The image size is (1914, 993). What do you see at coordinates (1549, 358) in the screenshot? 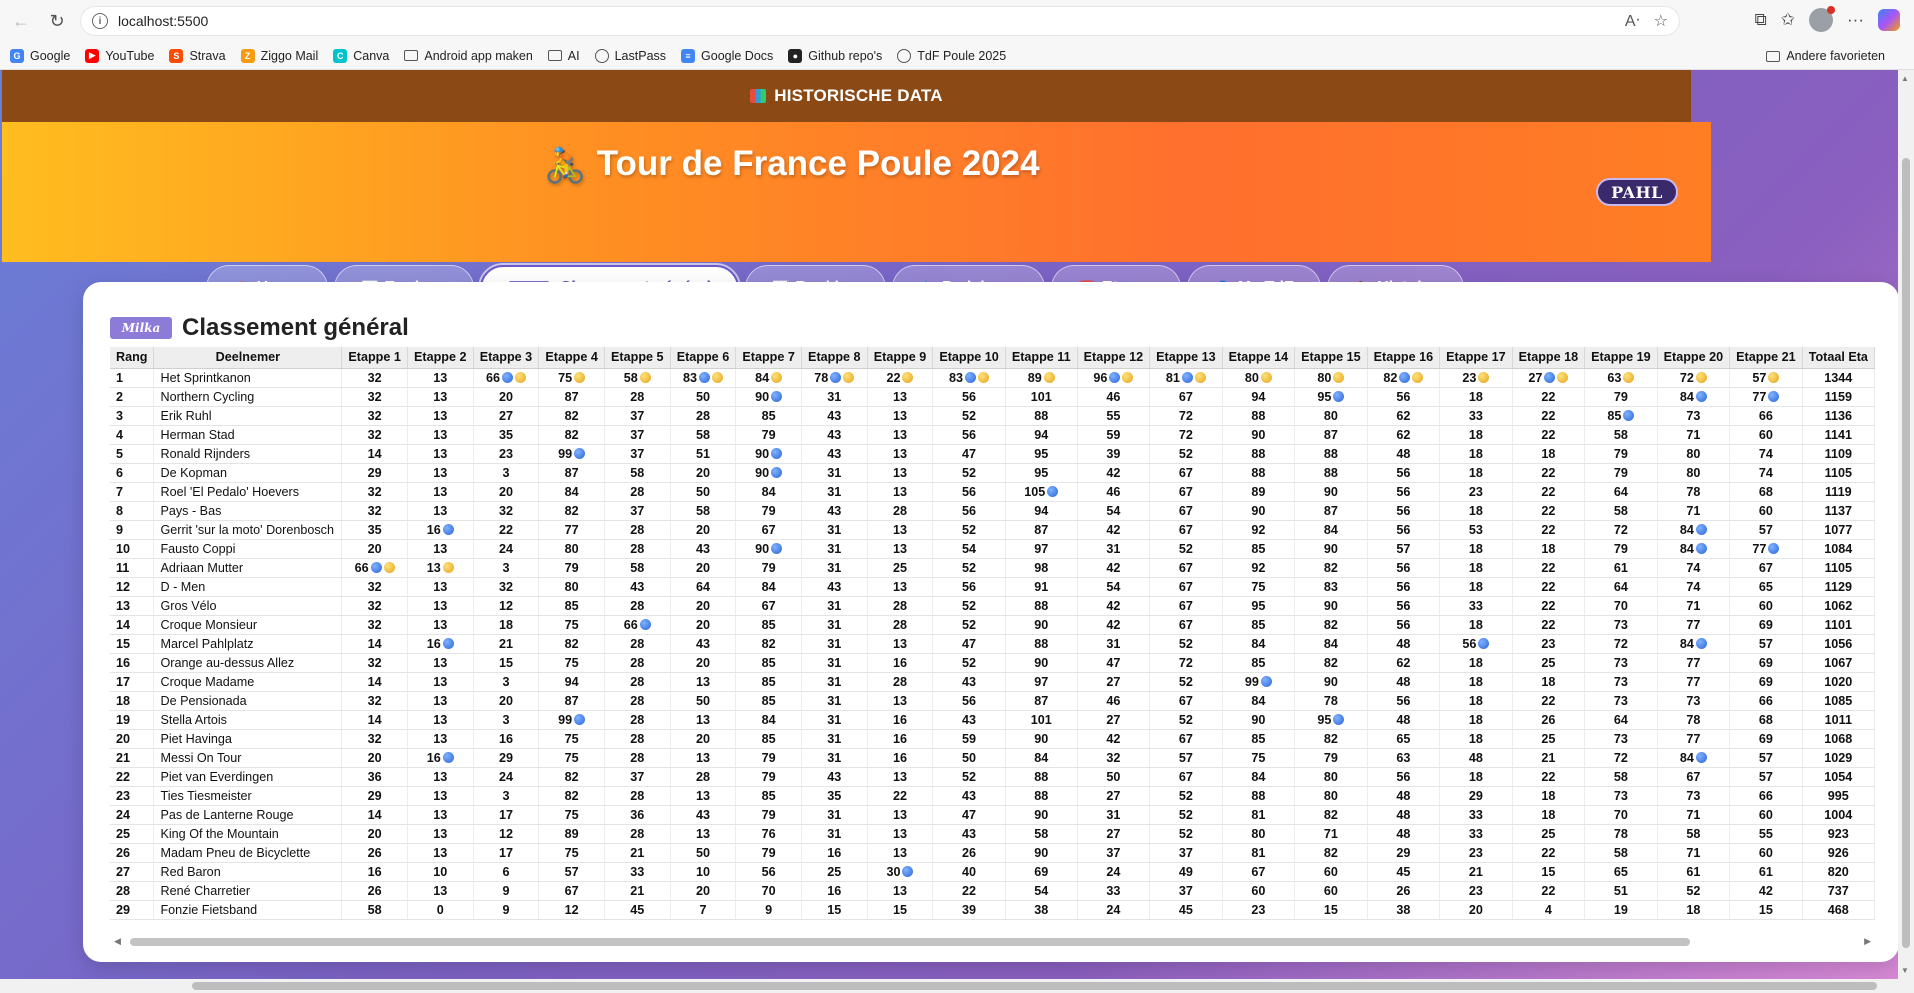
I see `column-header: Etappe 18` at bounding box center [1549, 358].